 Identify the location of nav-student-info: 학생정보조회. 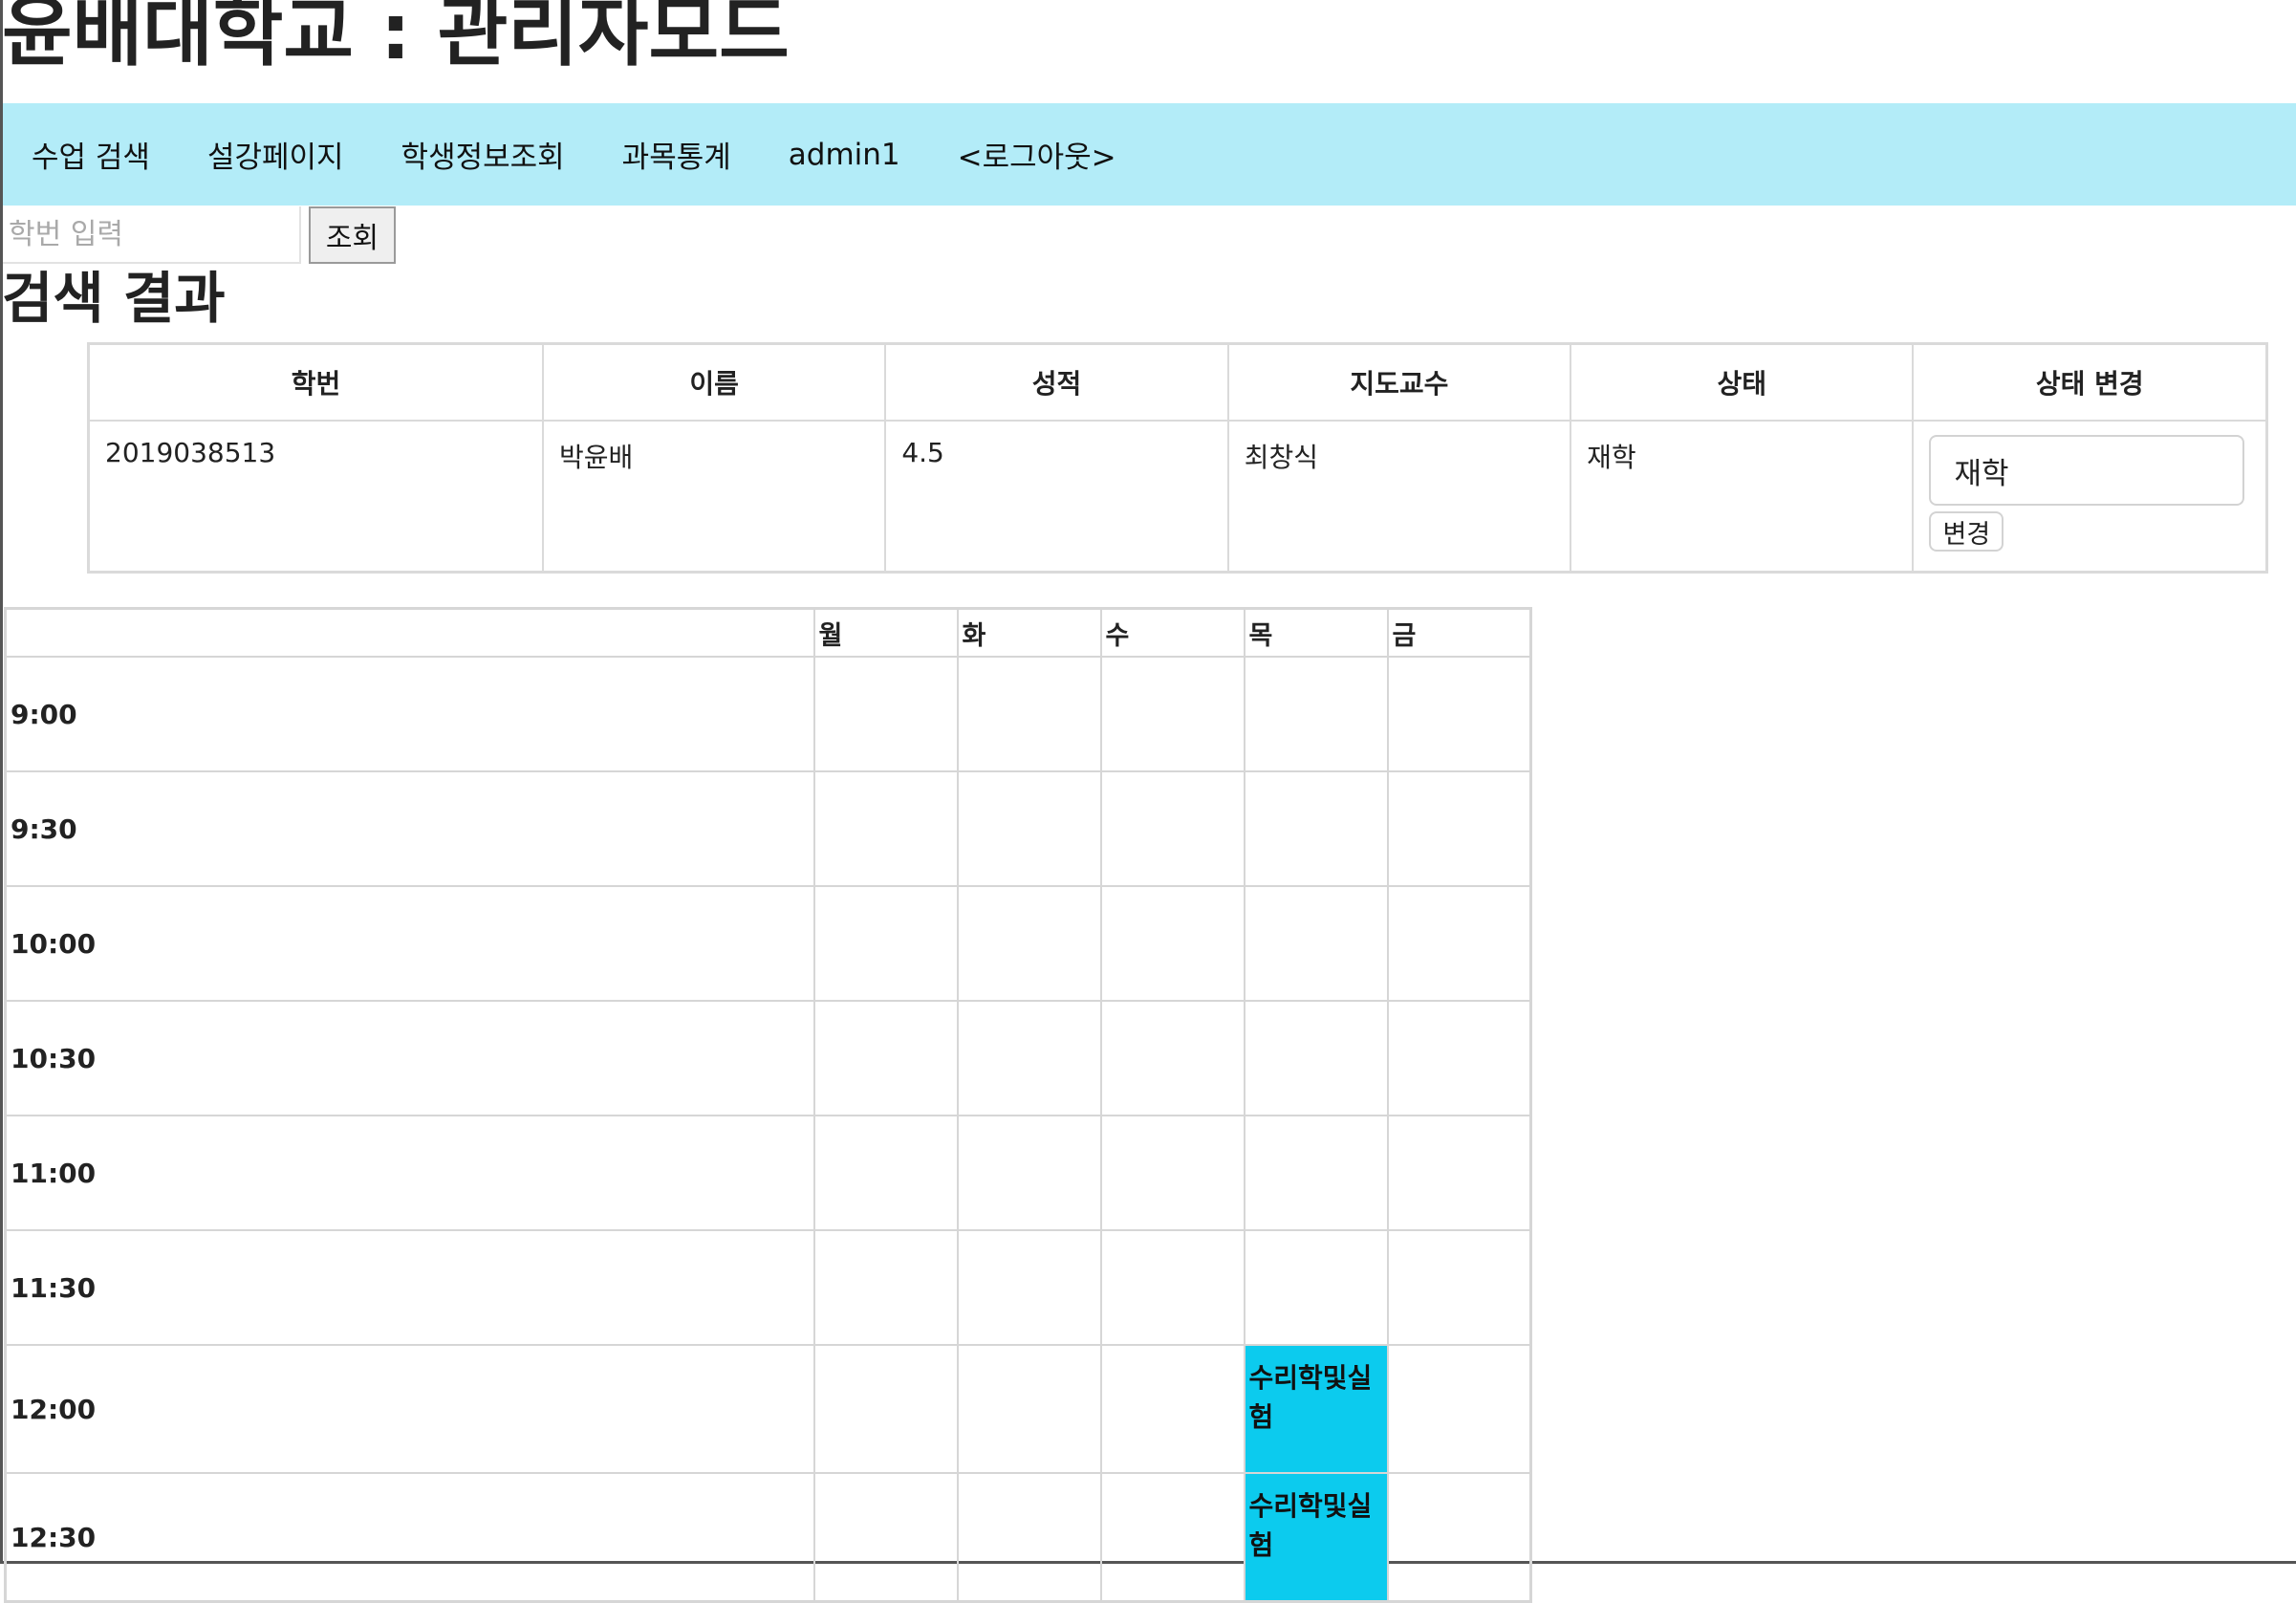
(483, 154).